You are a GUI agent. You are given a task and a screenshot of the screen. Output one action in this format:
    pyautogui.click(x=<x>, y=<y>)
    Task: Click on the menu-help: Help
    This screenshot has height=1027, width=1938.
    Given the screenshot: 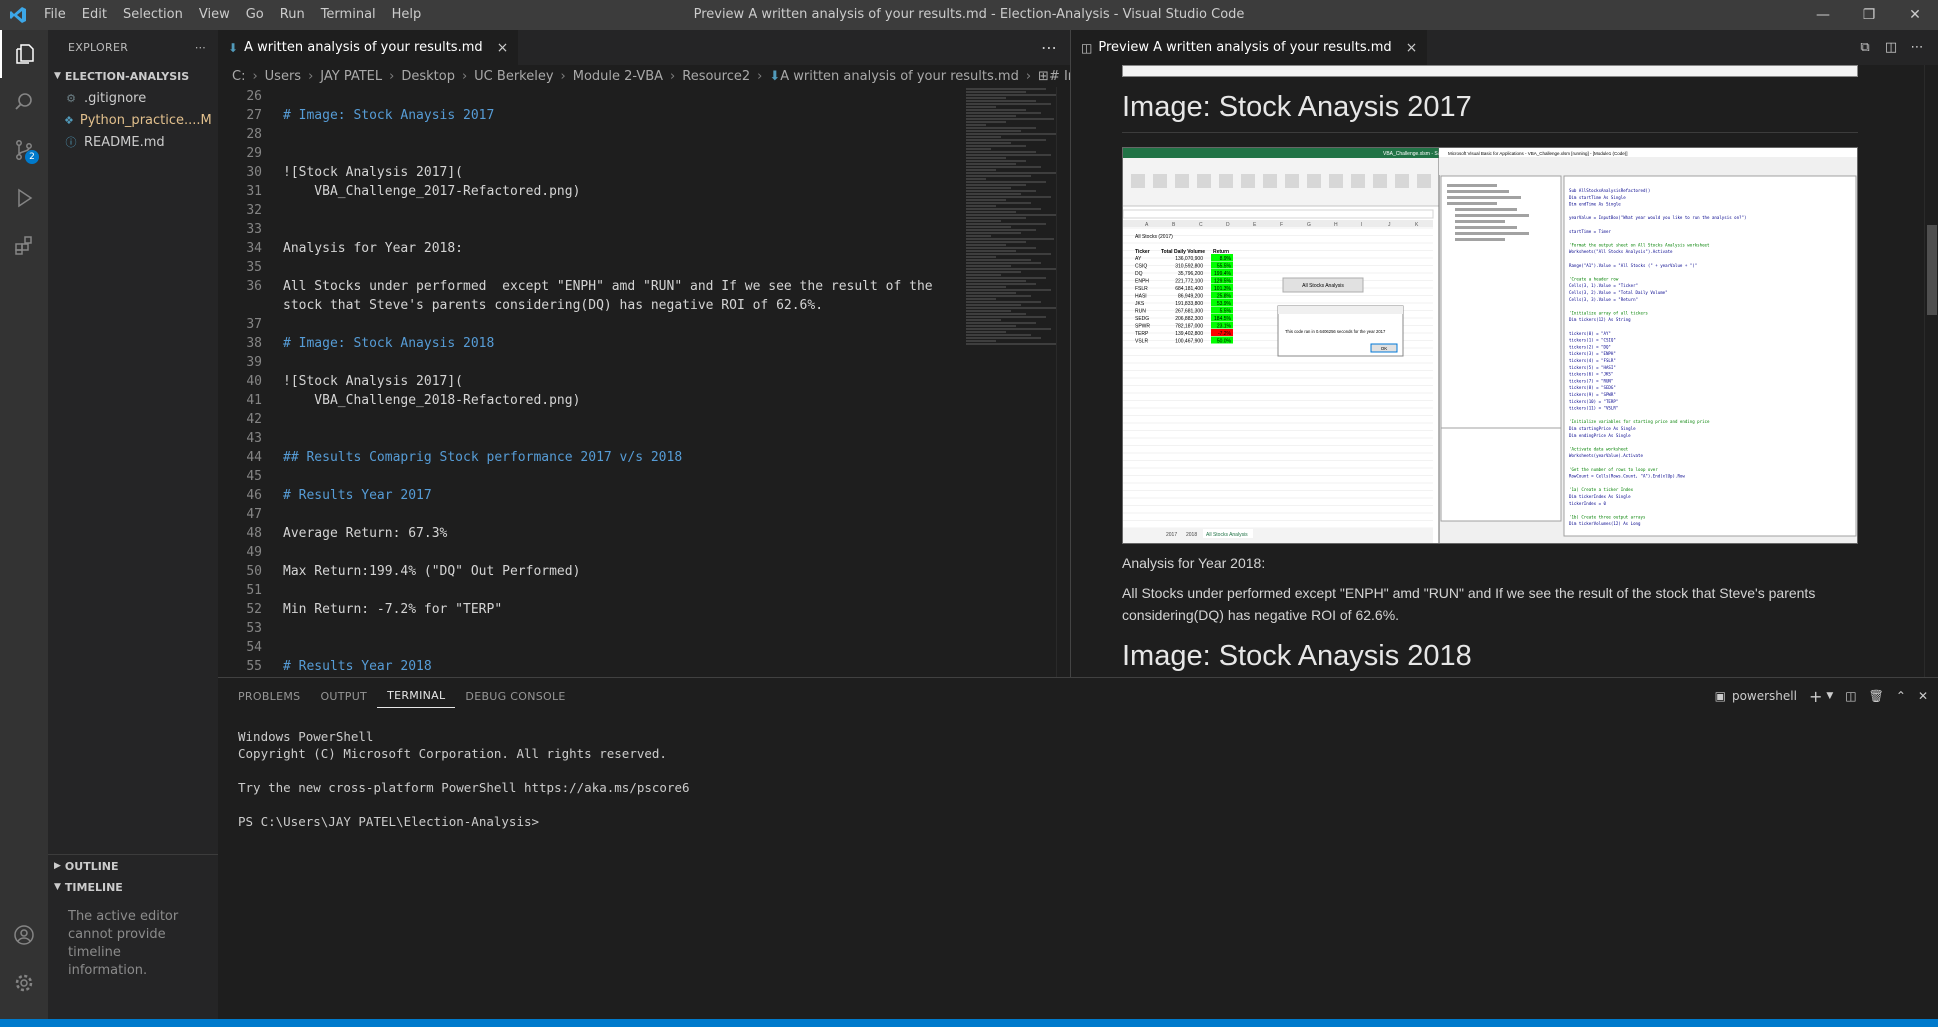 What is the action you would take?
    pyautogui.click(x=407, y=15)
    